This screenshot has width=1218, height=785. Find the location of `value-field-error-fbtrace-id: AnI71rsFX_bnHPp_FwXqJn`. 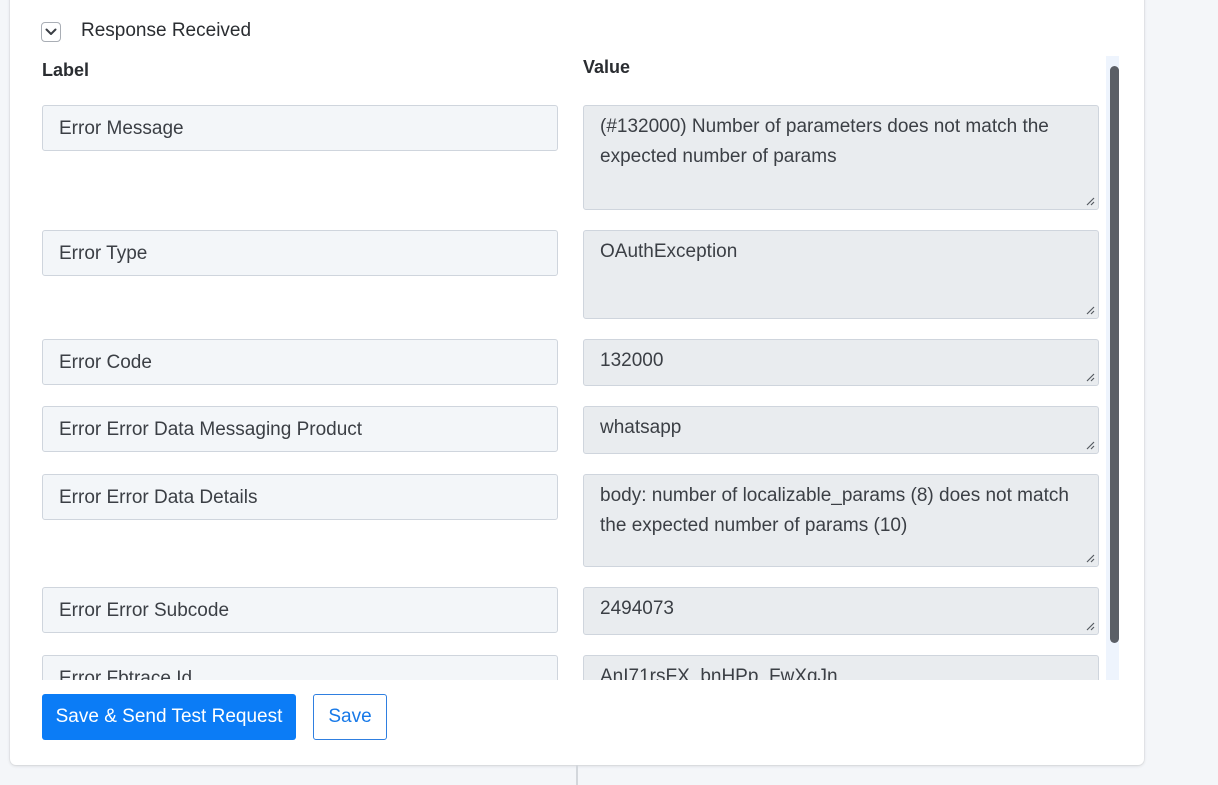

value-field-error-fbtrace-id: AnI71rsFX_bnHPp_FwXqJn is located at coordinates (841, 667).